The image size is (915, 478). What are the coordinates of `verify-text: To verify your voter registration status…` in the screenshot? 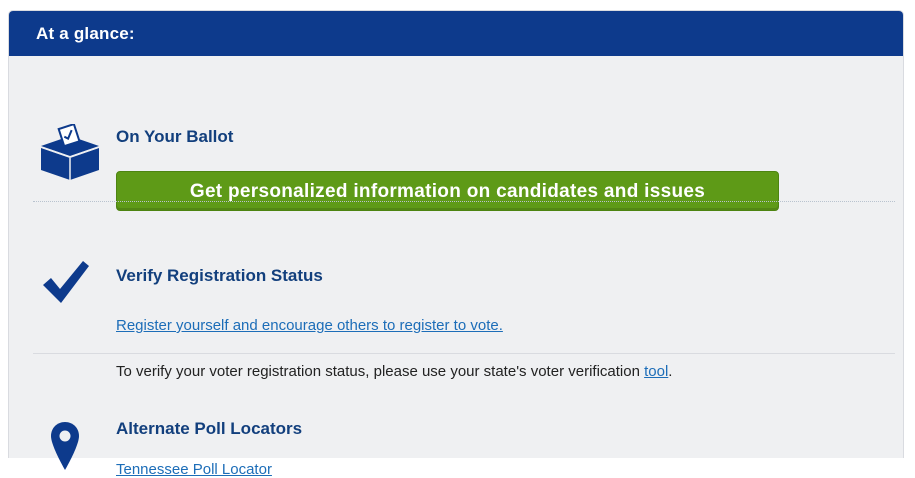 It's located at (380, 371).